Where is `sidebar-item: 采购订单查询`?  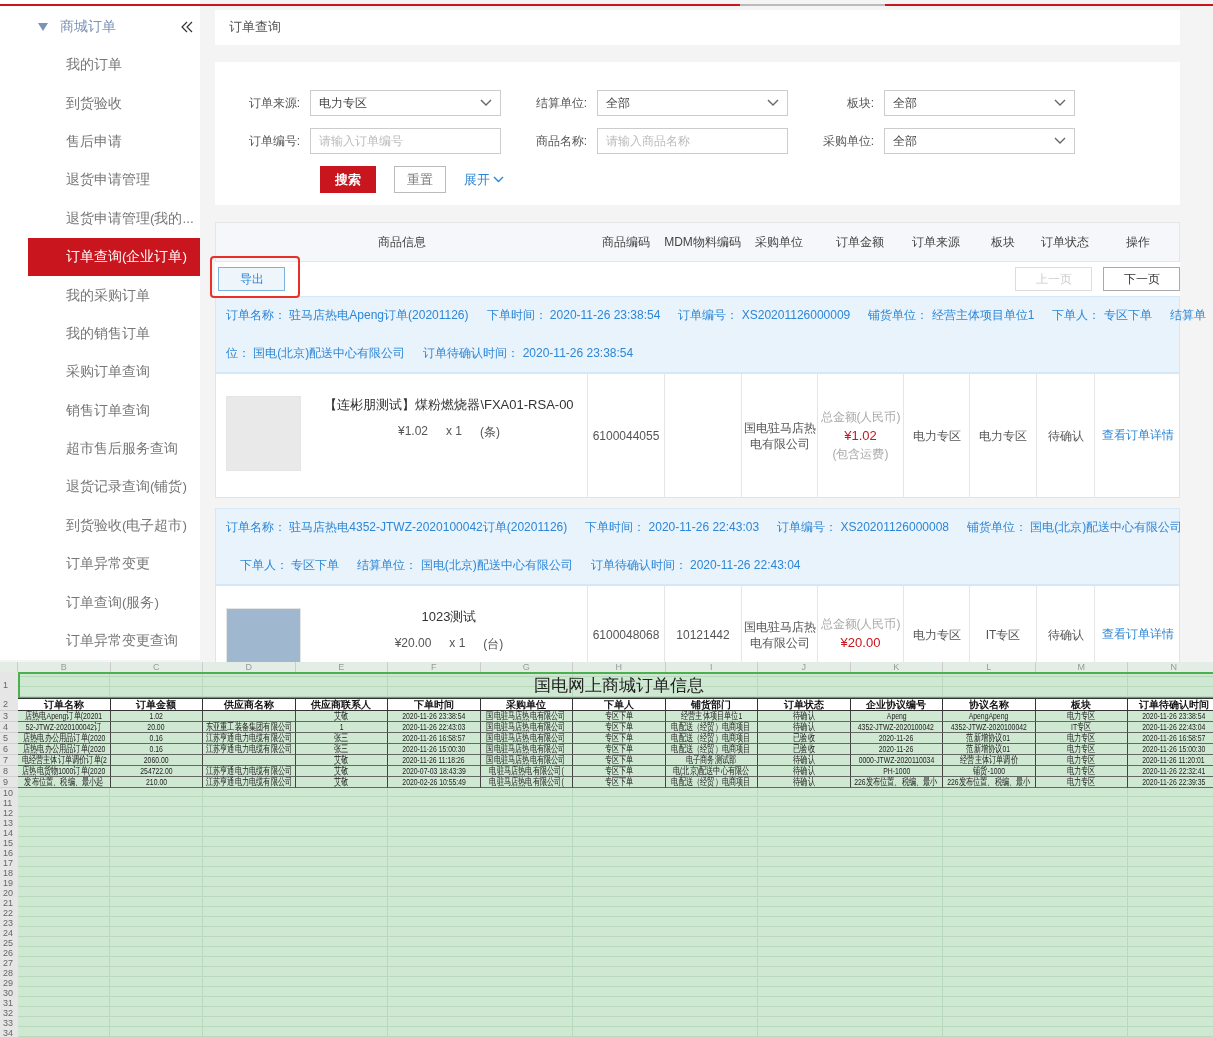 sidebar-item: 采购订单查询 is located at coordinates (100, 372).